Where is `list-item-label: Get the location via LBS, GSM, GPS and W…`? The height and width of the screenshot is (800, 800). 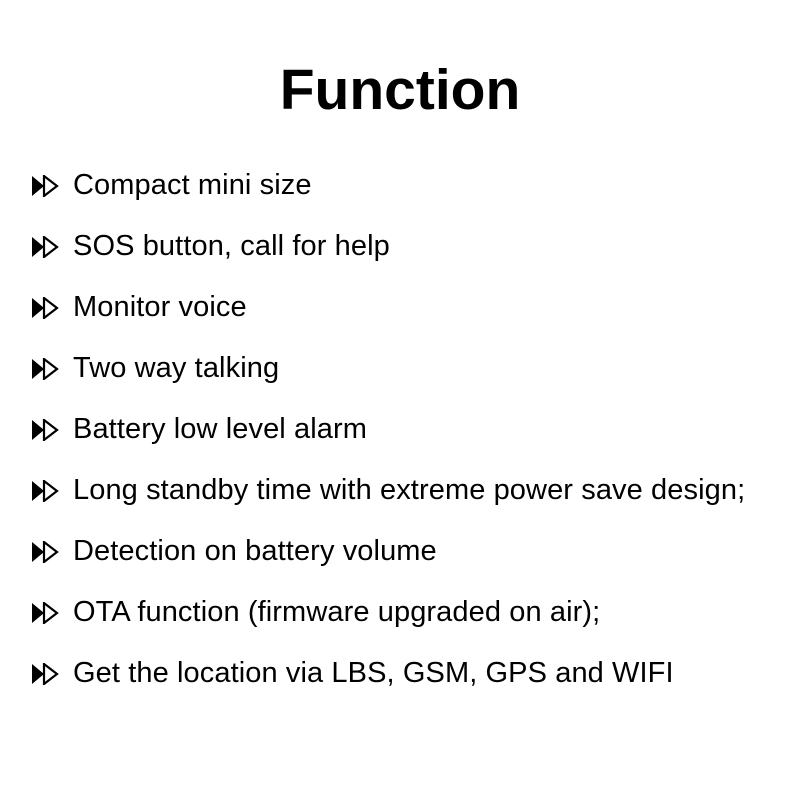
list-item-label: Get the location via LBS, GSM, GPS and W… is located at coordinates (373, 673).